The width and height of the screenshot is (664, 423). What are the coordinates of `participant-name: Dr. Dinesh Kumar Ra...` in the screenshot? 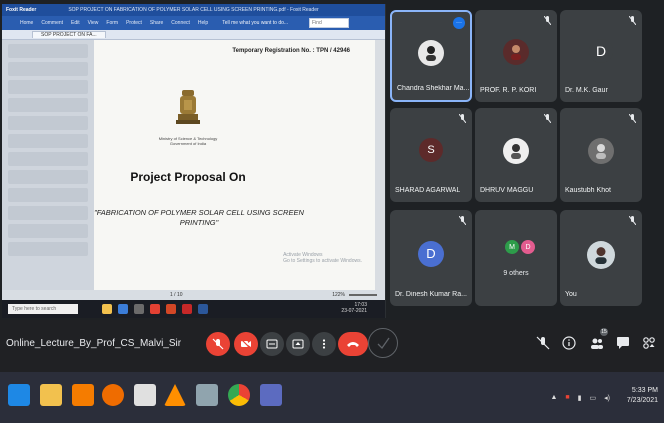 It's located at (431, 294).